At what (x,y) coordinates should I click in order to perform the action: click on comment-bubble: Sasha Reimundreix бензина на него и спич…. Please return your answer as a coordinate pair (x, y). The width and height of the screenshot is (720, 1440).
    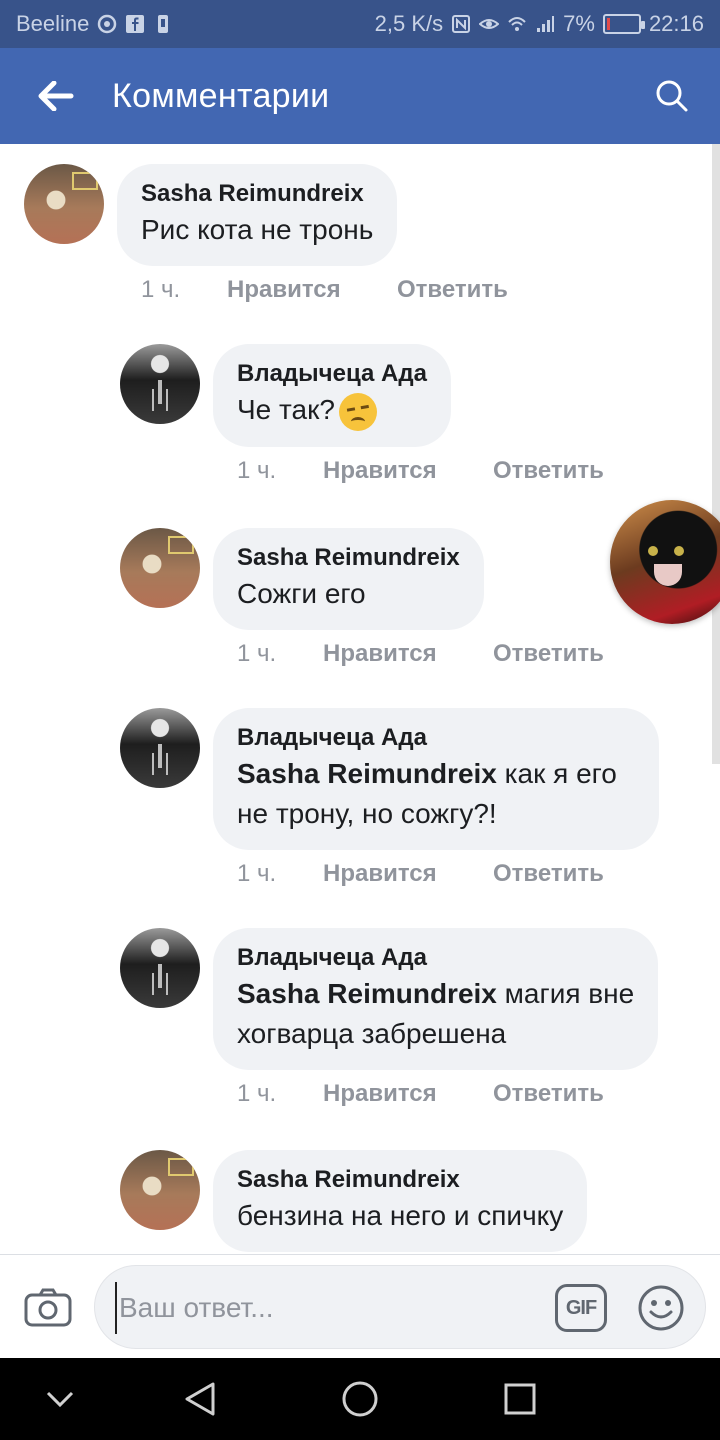
    Looking at the image, I should click on (400, 1201).